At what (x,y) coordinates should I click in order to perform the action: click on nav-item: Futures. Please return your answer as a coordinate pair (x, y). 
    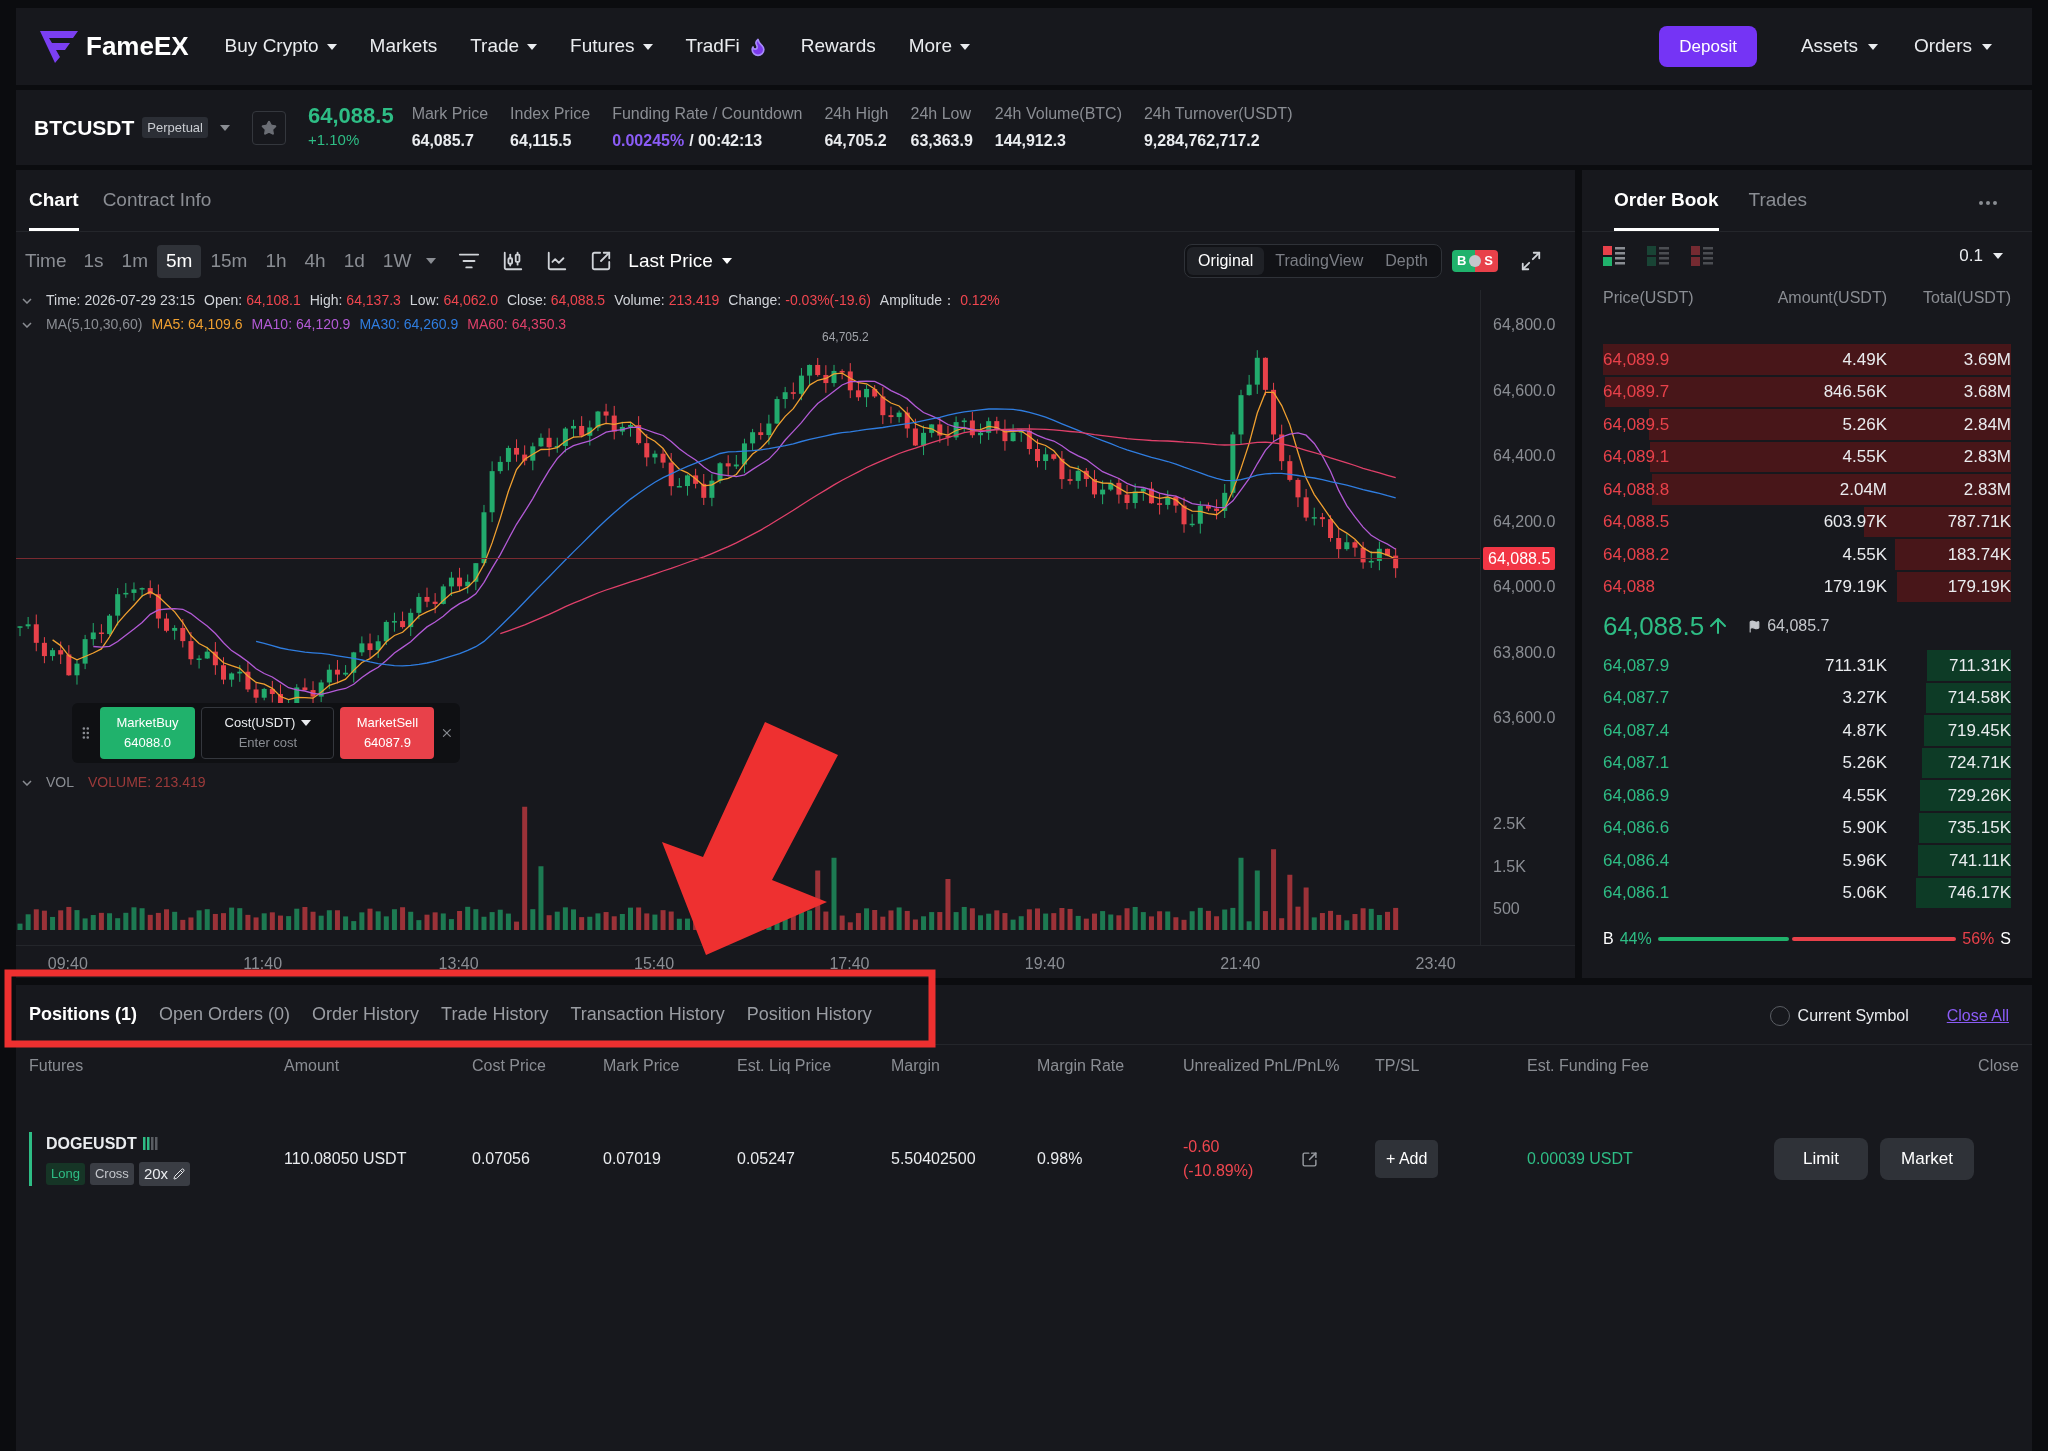
    Looking at the image, I should click on (611, 46).